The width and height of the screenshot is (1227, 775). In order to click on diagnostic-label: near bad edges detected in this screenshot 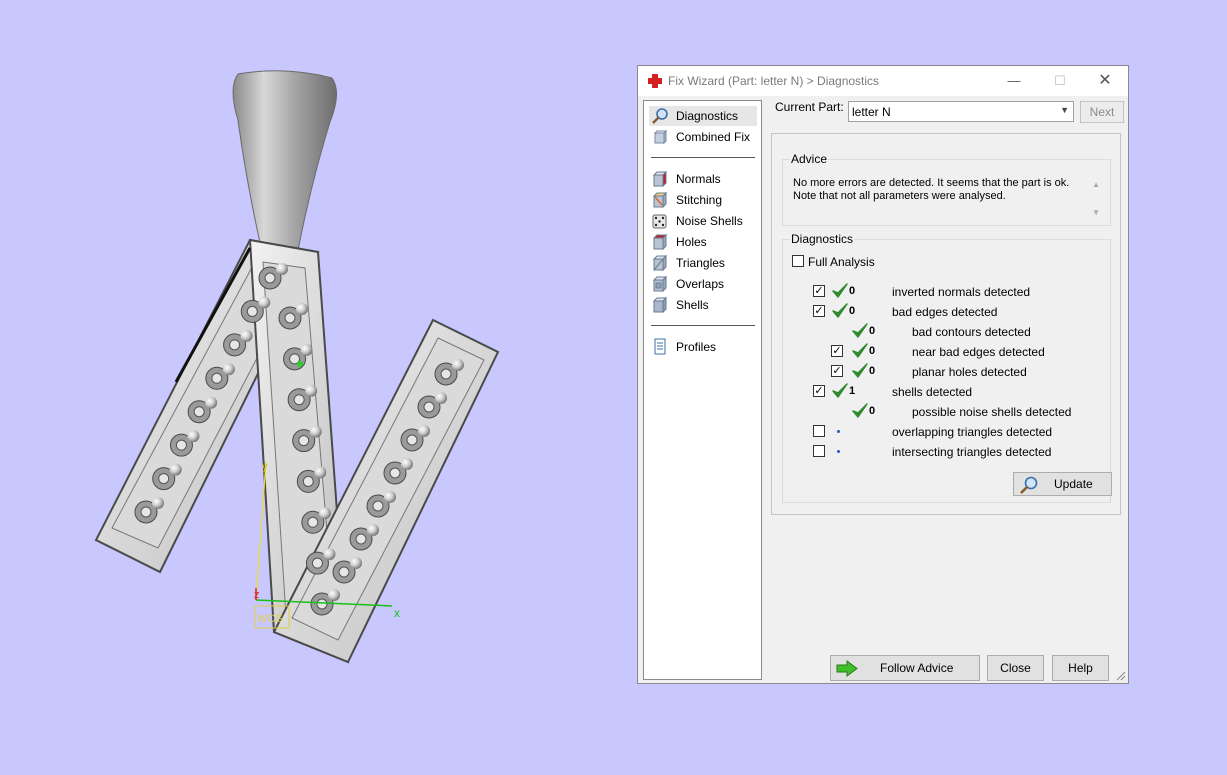, I will do `click(978, 352)`.